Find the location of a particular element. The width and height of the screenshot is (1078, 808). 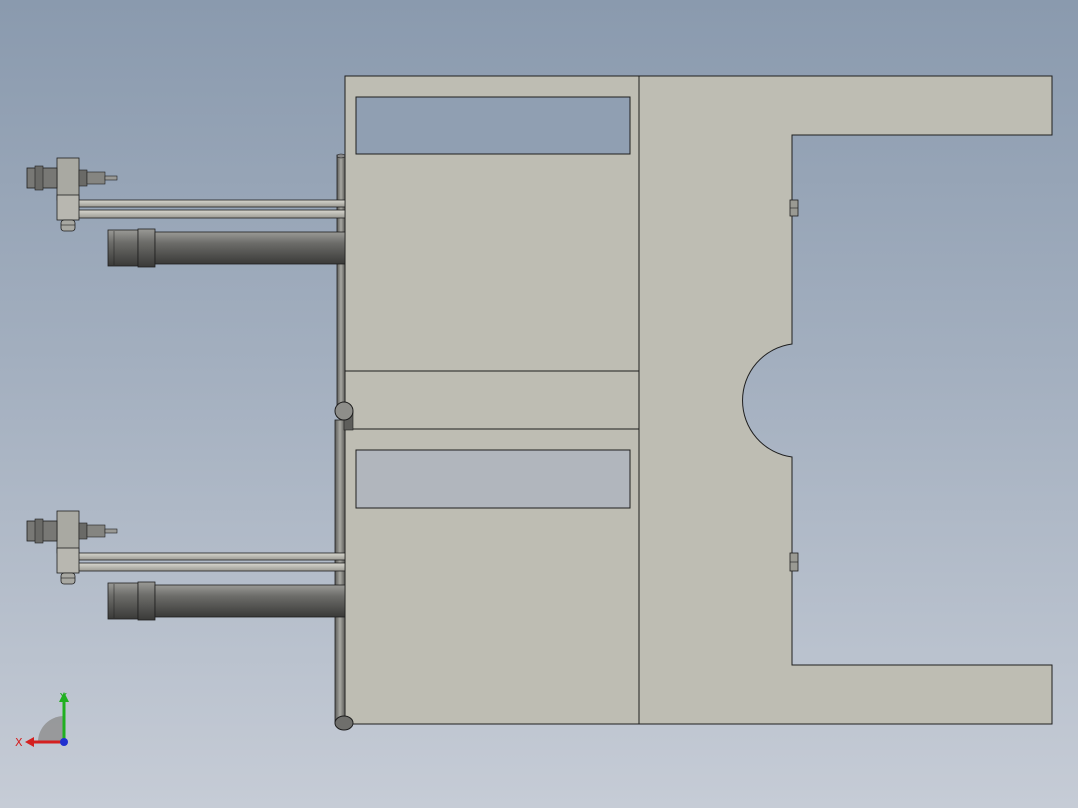

lower-actuator-assembly is located at coordinates (186, 565).